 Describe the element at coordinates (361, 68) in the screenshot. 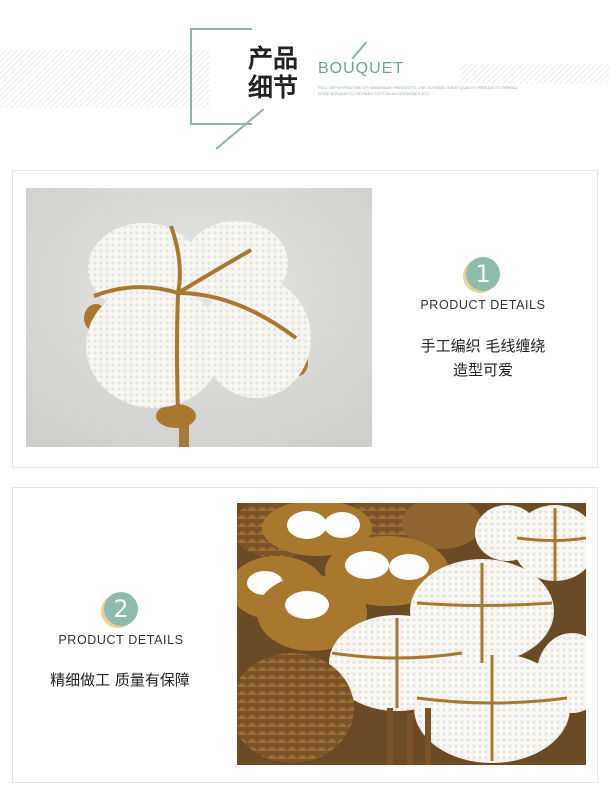

I see `page-subtitle: BOUQUET` at that location.